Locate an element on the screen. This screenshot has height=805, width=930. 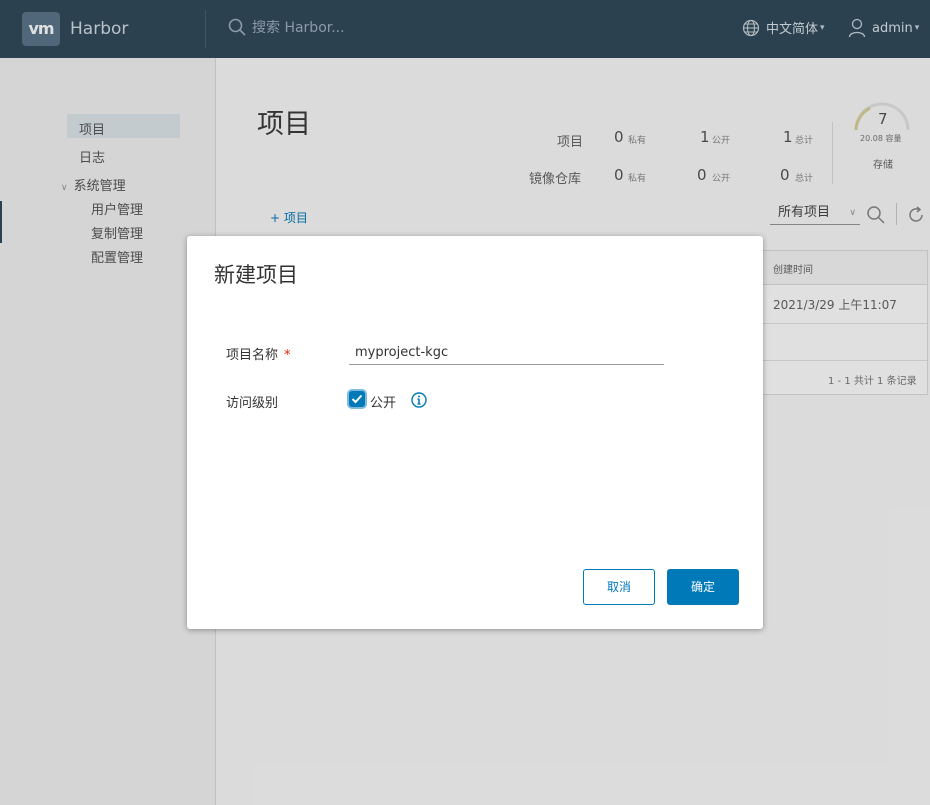
required-mark: * is located at coordinates (287, 355).